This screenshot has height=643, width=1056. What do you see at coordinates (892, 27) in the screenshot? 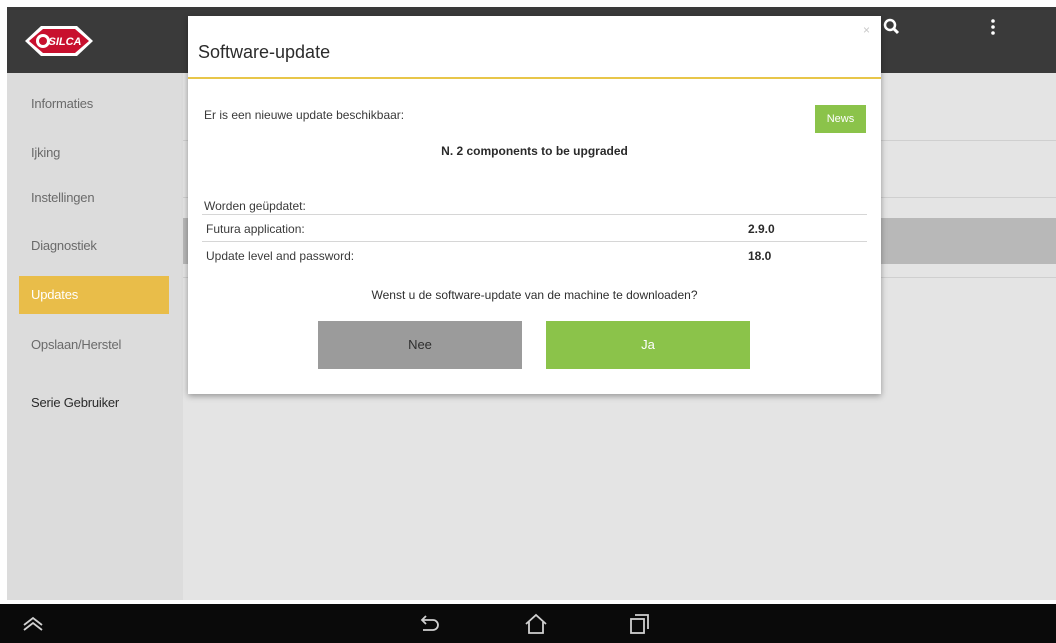
I see `search-icon` at bounding box center [892, 27].